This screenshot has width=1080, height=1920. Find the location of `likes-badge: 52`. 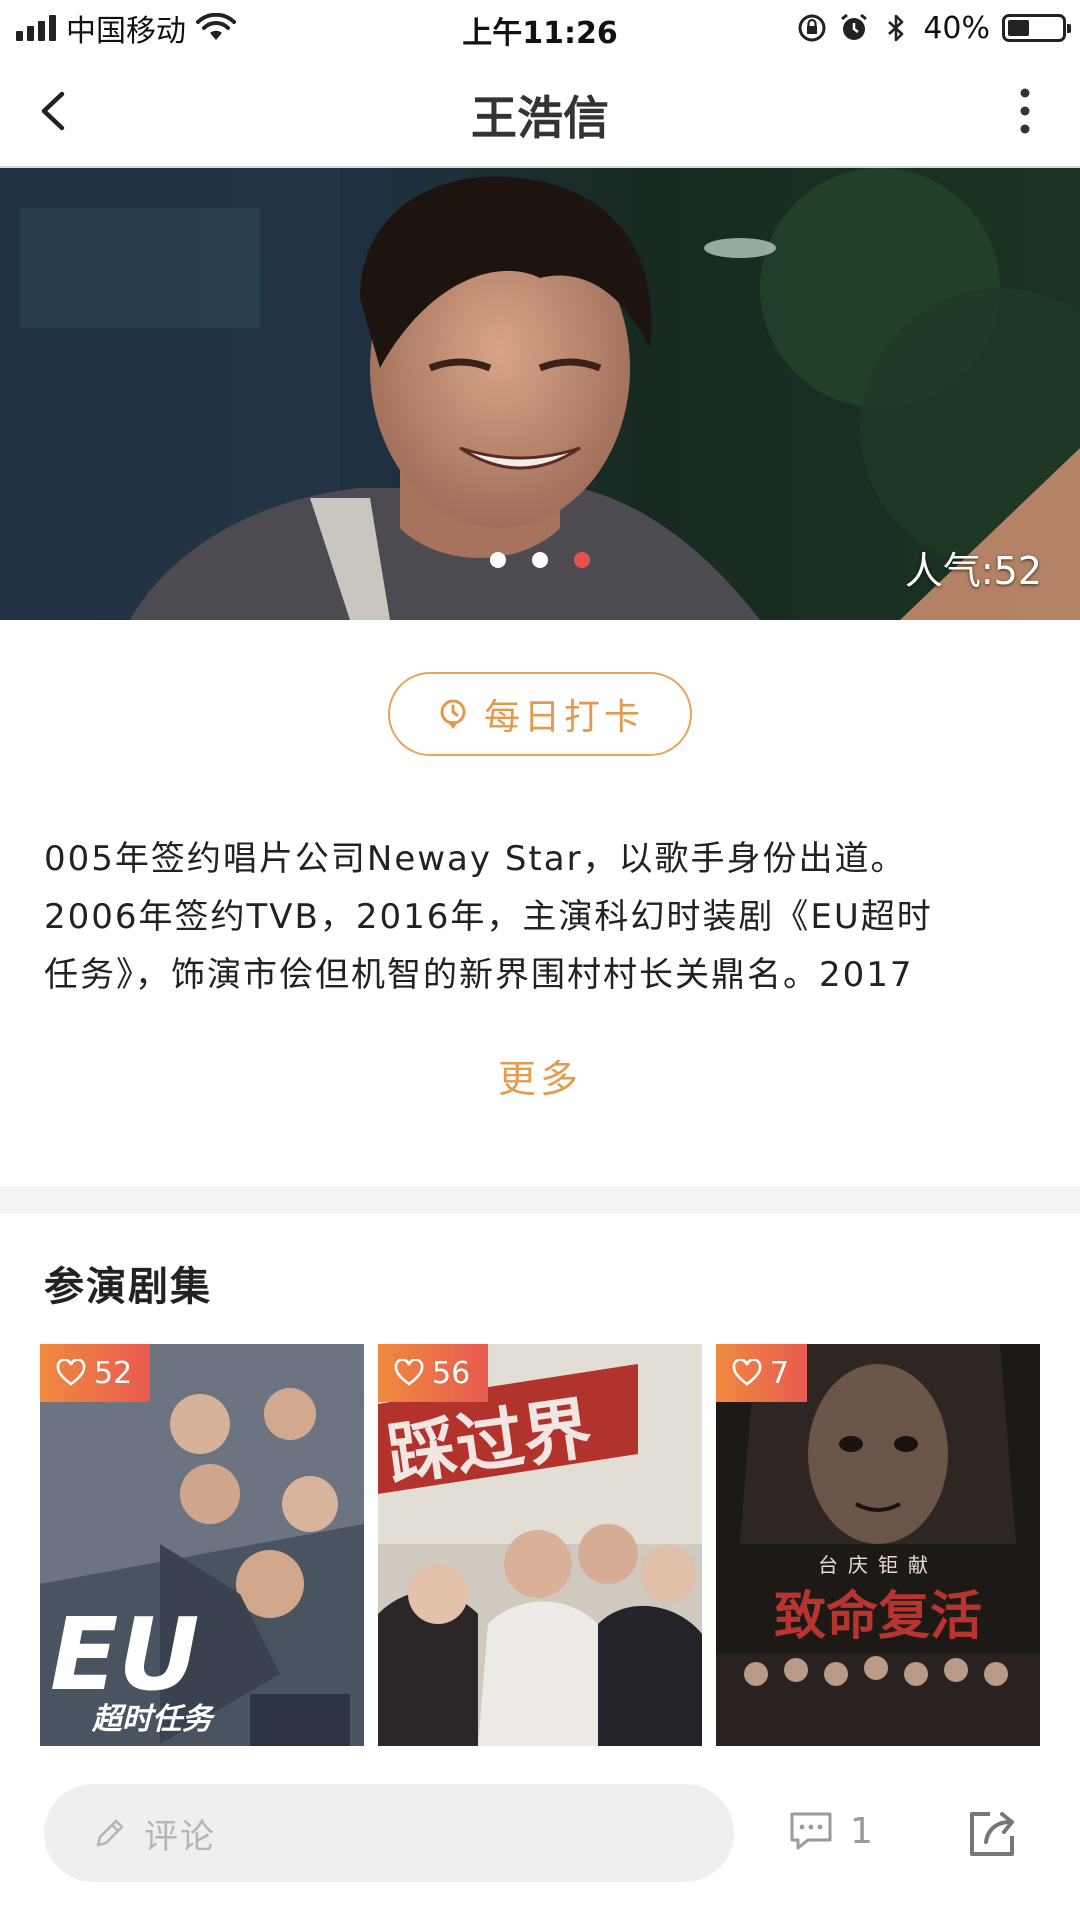

likes-badge: 52 is located at coordinates (95, 1373).